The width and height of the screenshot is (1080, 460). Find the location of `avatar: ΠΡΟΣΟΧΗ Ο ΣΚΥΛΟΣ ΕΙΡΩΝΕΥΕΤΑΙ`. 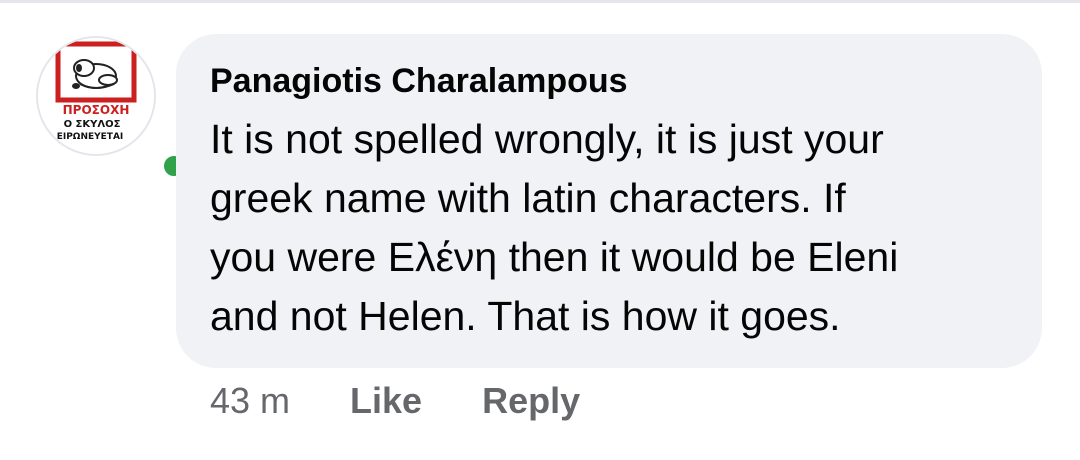

avatar: ΠΡΟΣΟΧΗ Ο ΣΚΥΛΟΣ ΕΙΡΩΝΕΥΕΤΑΙ is located at coordinates (96, 96).